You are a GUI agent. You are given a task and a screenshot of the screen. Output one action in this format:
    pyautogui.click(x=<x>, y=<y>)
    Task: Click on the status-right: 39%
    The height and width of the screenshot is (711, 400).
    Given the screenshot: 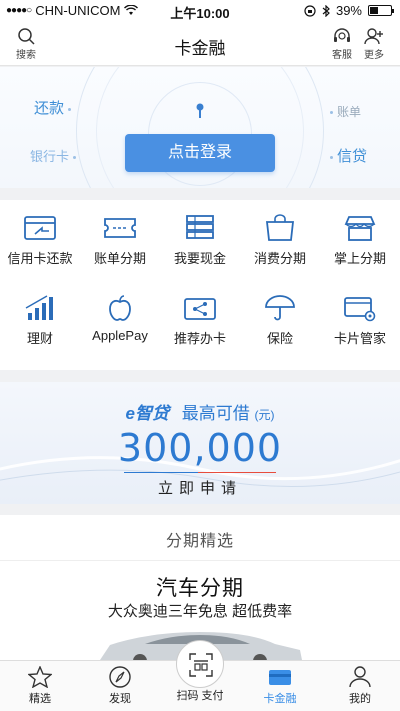 What is the action you would take?
    pyautogui.click(x=349, y=10)
    